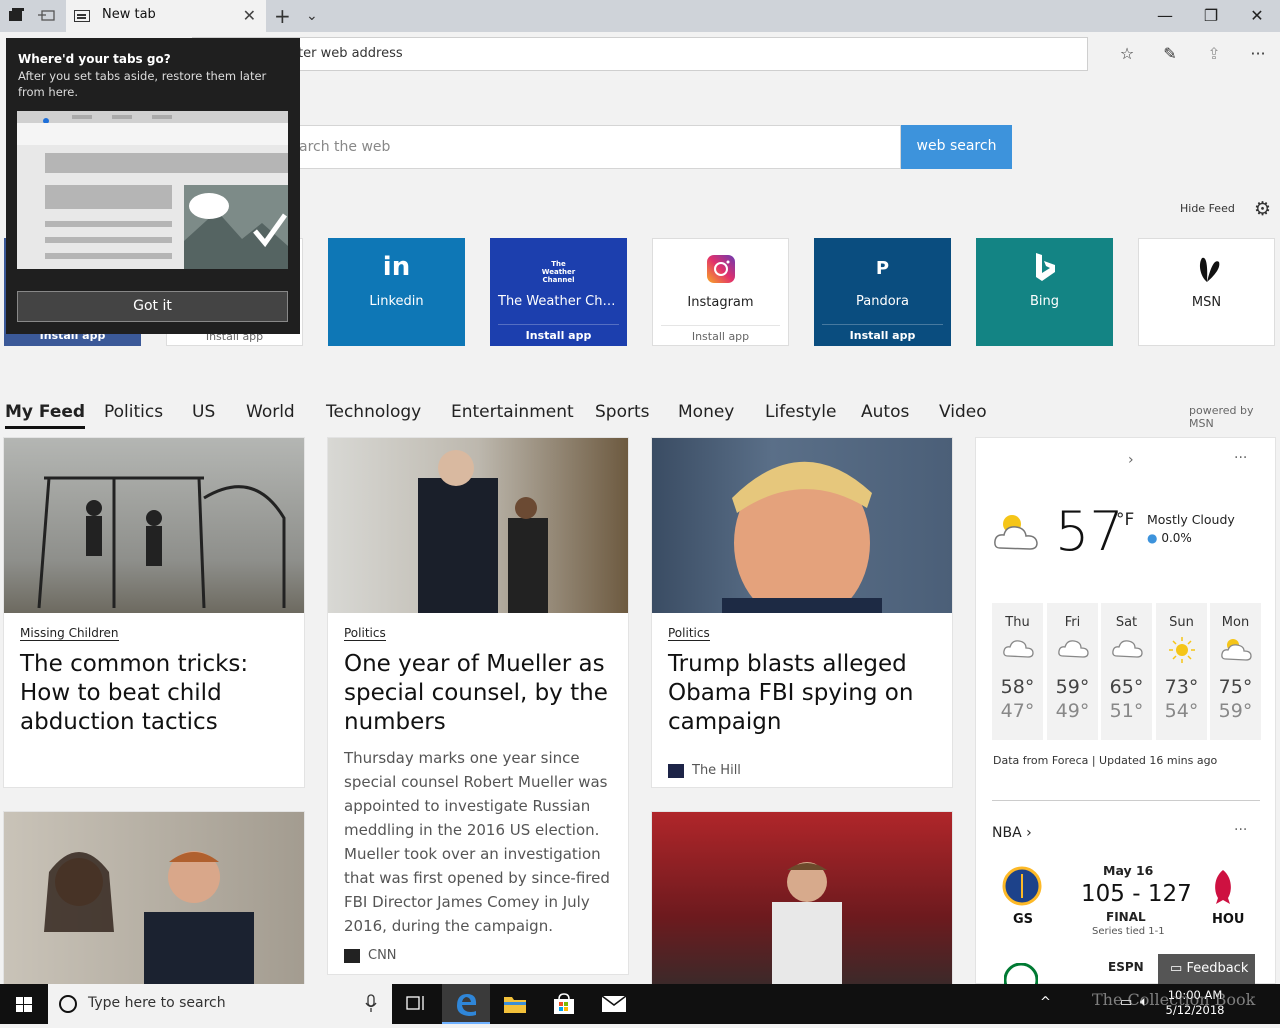  I want to click on precipitation: ● 0.0%, so click(1169, 538).